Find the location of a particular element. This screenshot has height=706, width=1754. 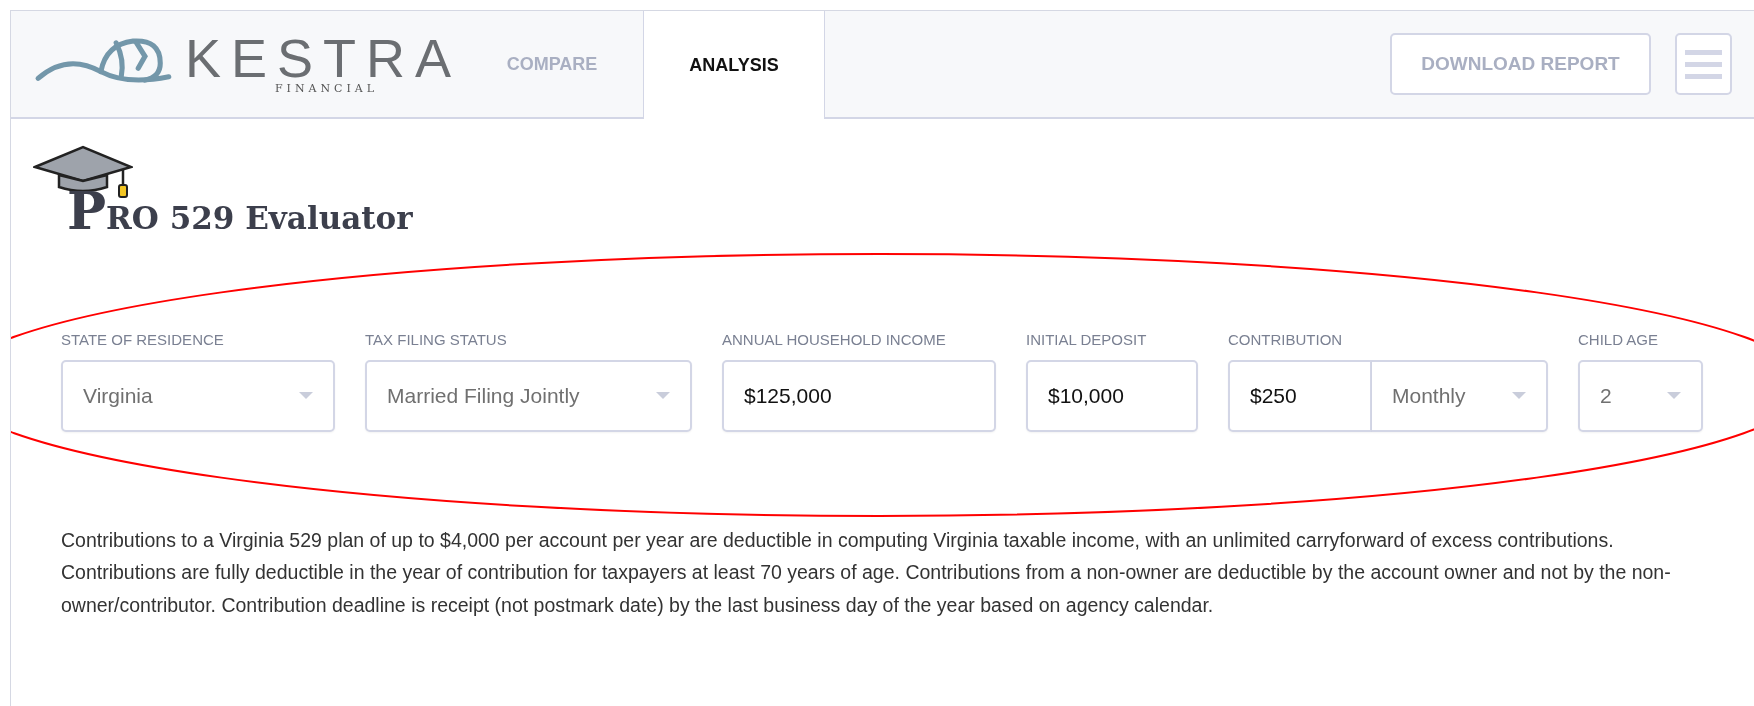

field-label: CONTRIBUTION is located at coordinates (1286, 340).